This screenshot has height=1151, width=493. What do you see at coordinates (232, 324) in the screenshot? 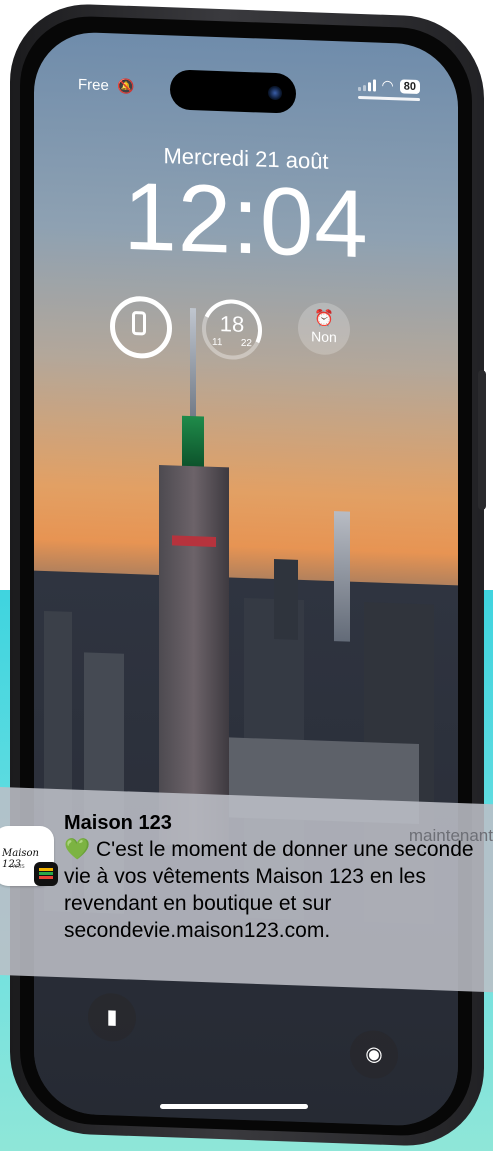
I see `temperature-value: 18` at bounding box center [232, 324].